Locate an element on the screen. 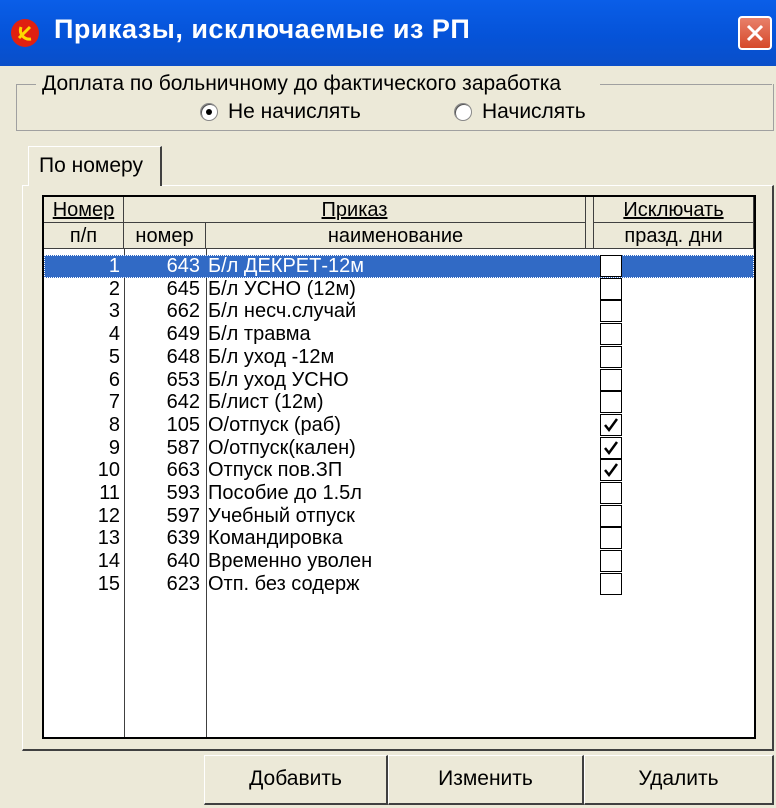  radio-label: Начислять is located at coordinates (534, 111).